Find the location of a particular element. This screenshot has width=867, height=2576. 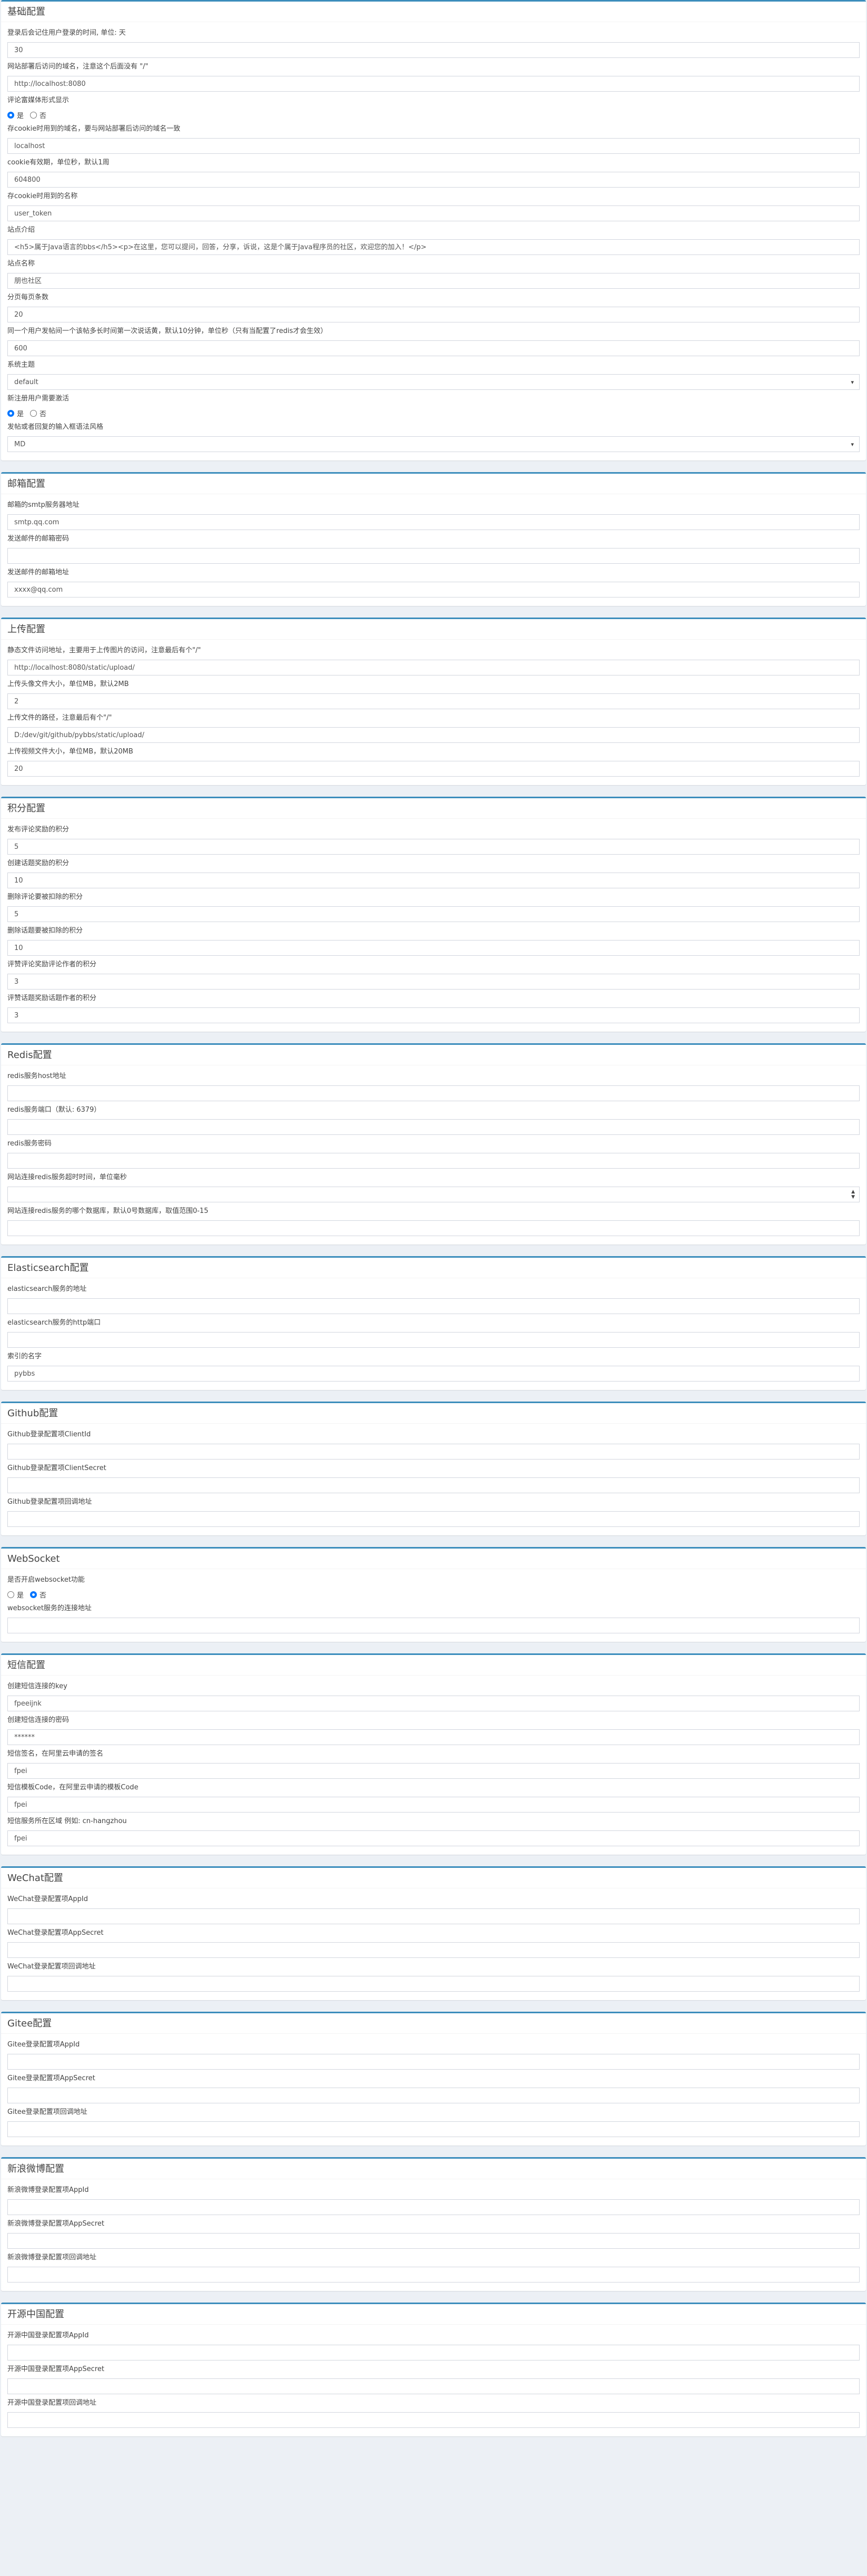

oschina-callback-input is located at coordinates (434, 2420).